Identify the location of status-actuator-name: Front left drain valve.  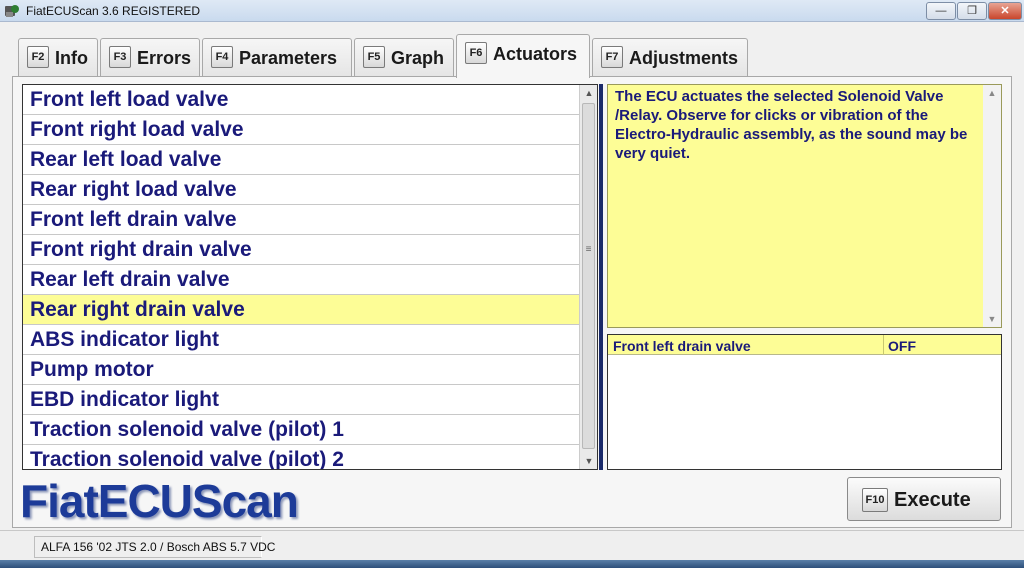
(682, 346).